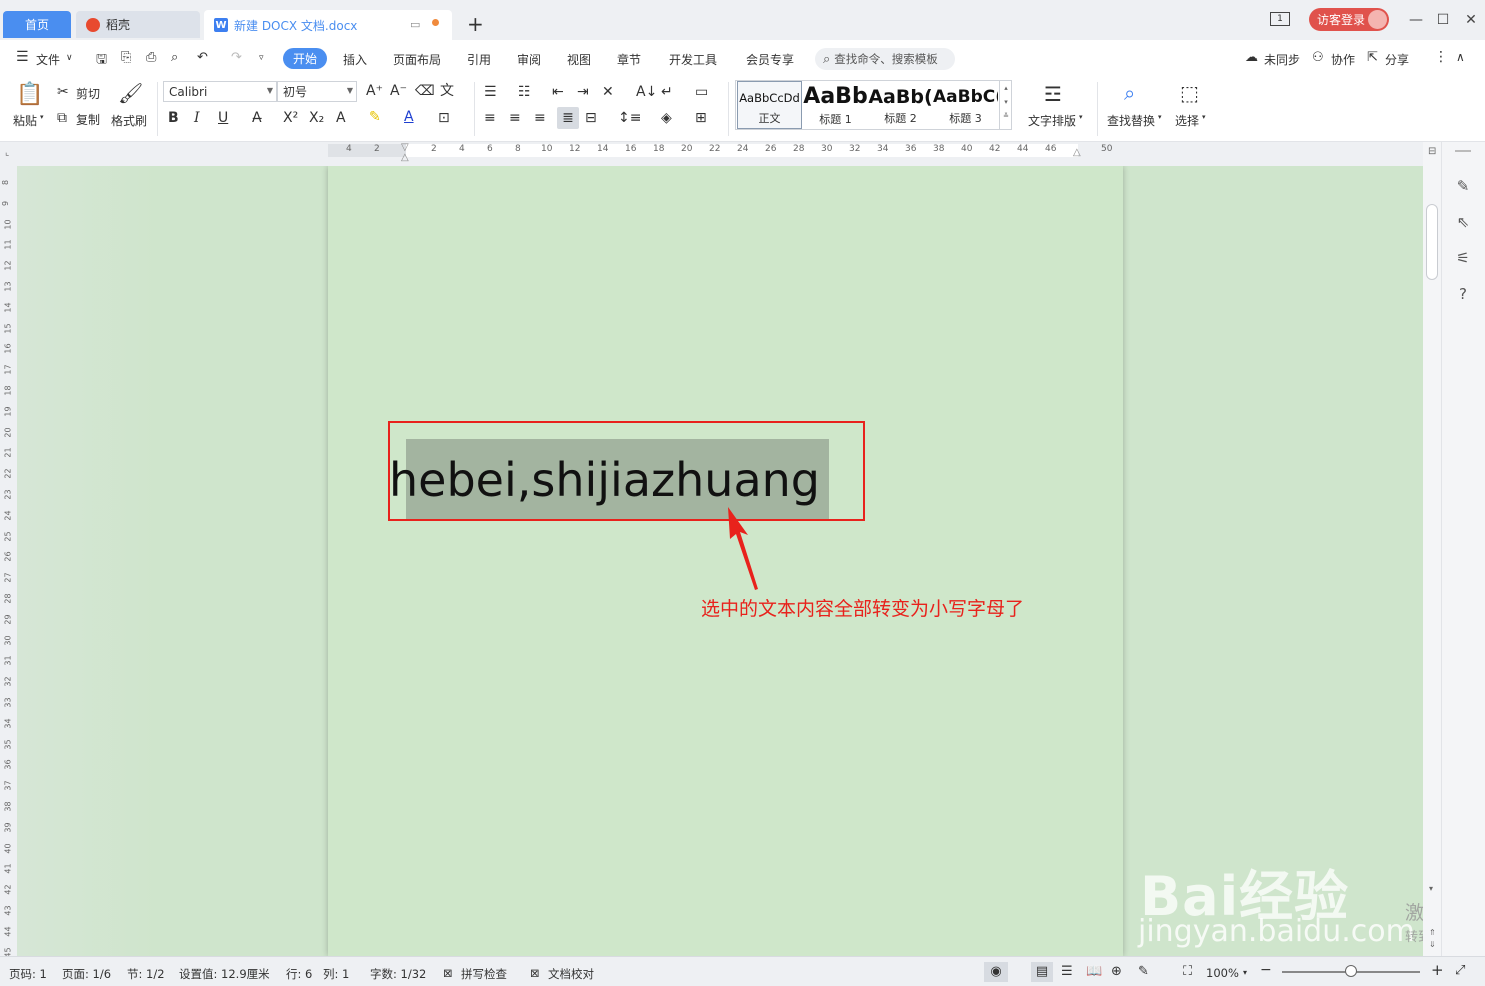 This screenshot has width=1485, height=986. Describe the element at coordinates (1432, 932) in the screenshot. I see `prev-page-icon: ⇑` at that location.